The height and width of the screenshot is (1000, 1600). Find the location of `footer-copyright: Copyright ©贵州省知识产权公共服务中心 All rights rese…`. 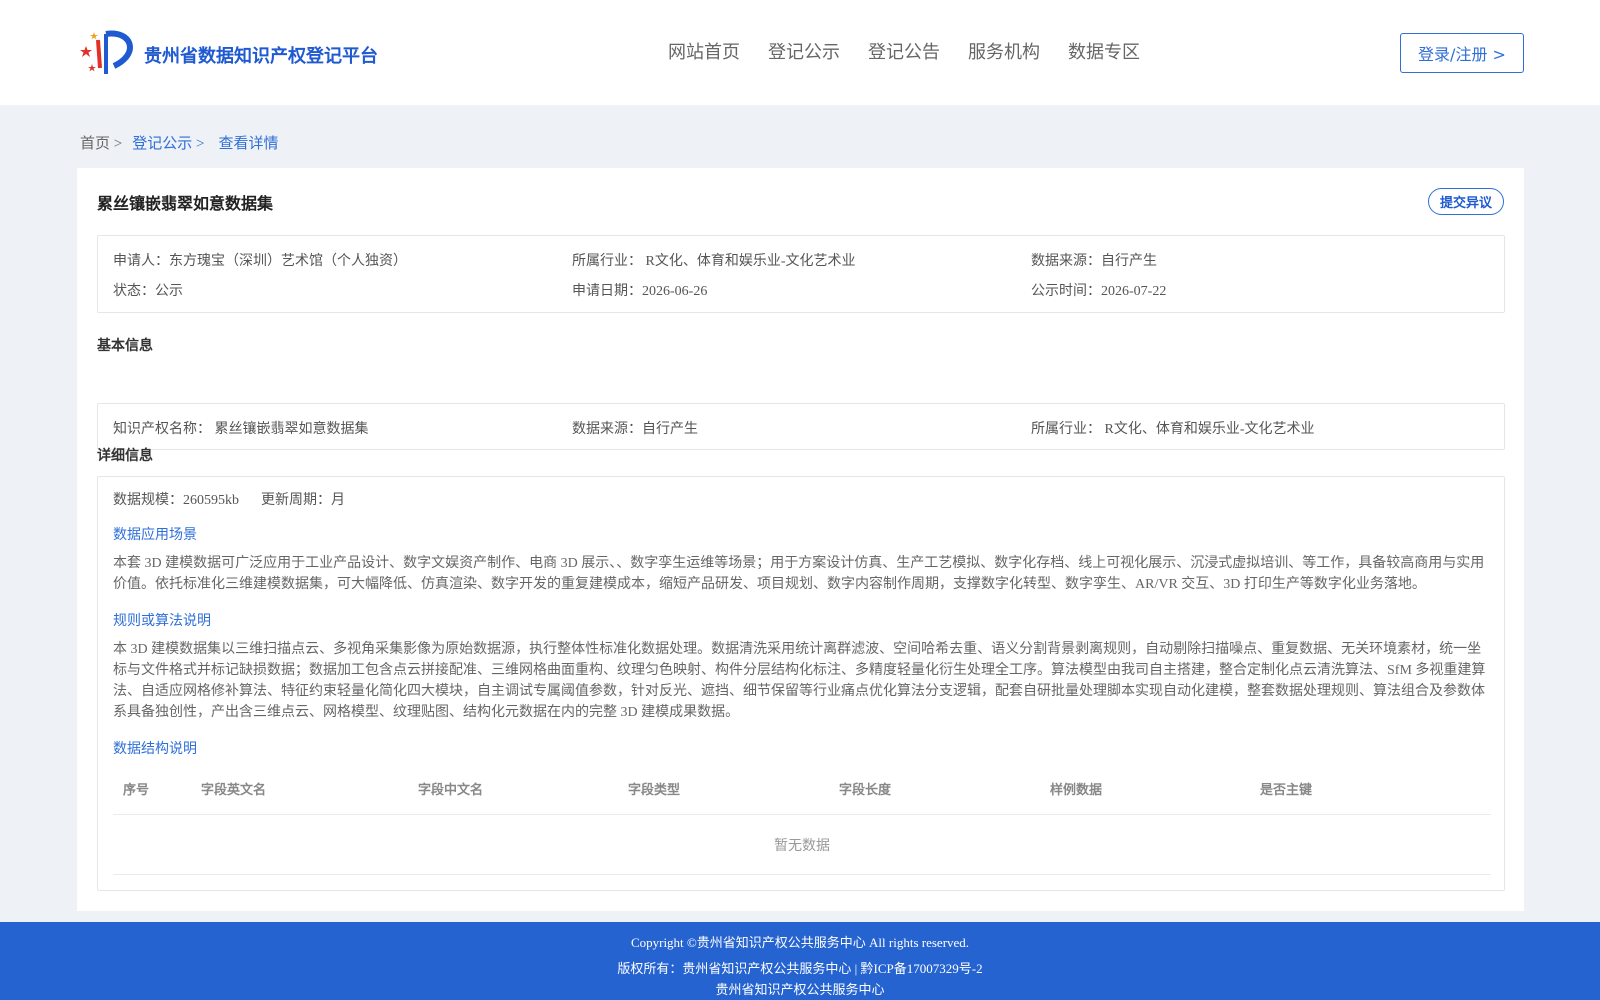

footer-copyright: Copyright ©贵州省知识产权公共服务中心 All rights rese… is located at coordinates (800, 942).